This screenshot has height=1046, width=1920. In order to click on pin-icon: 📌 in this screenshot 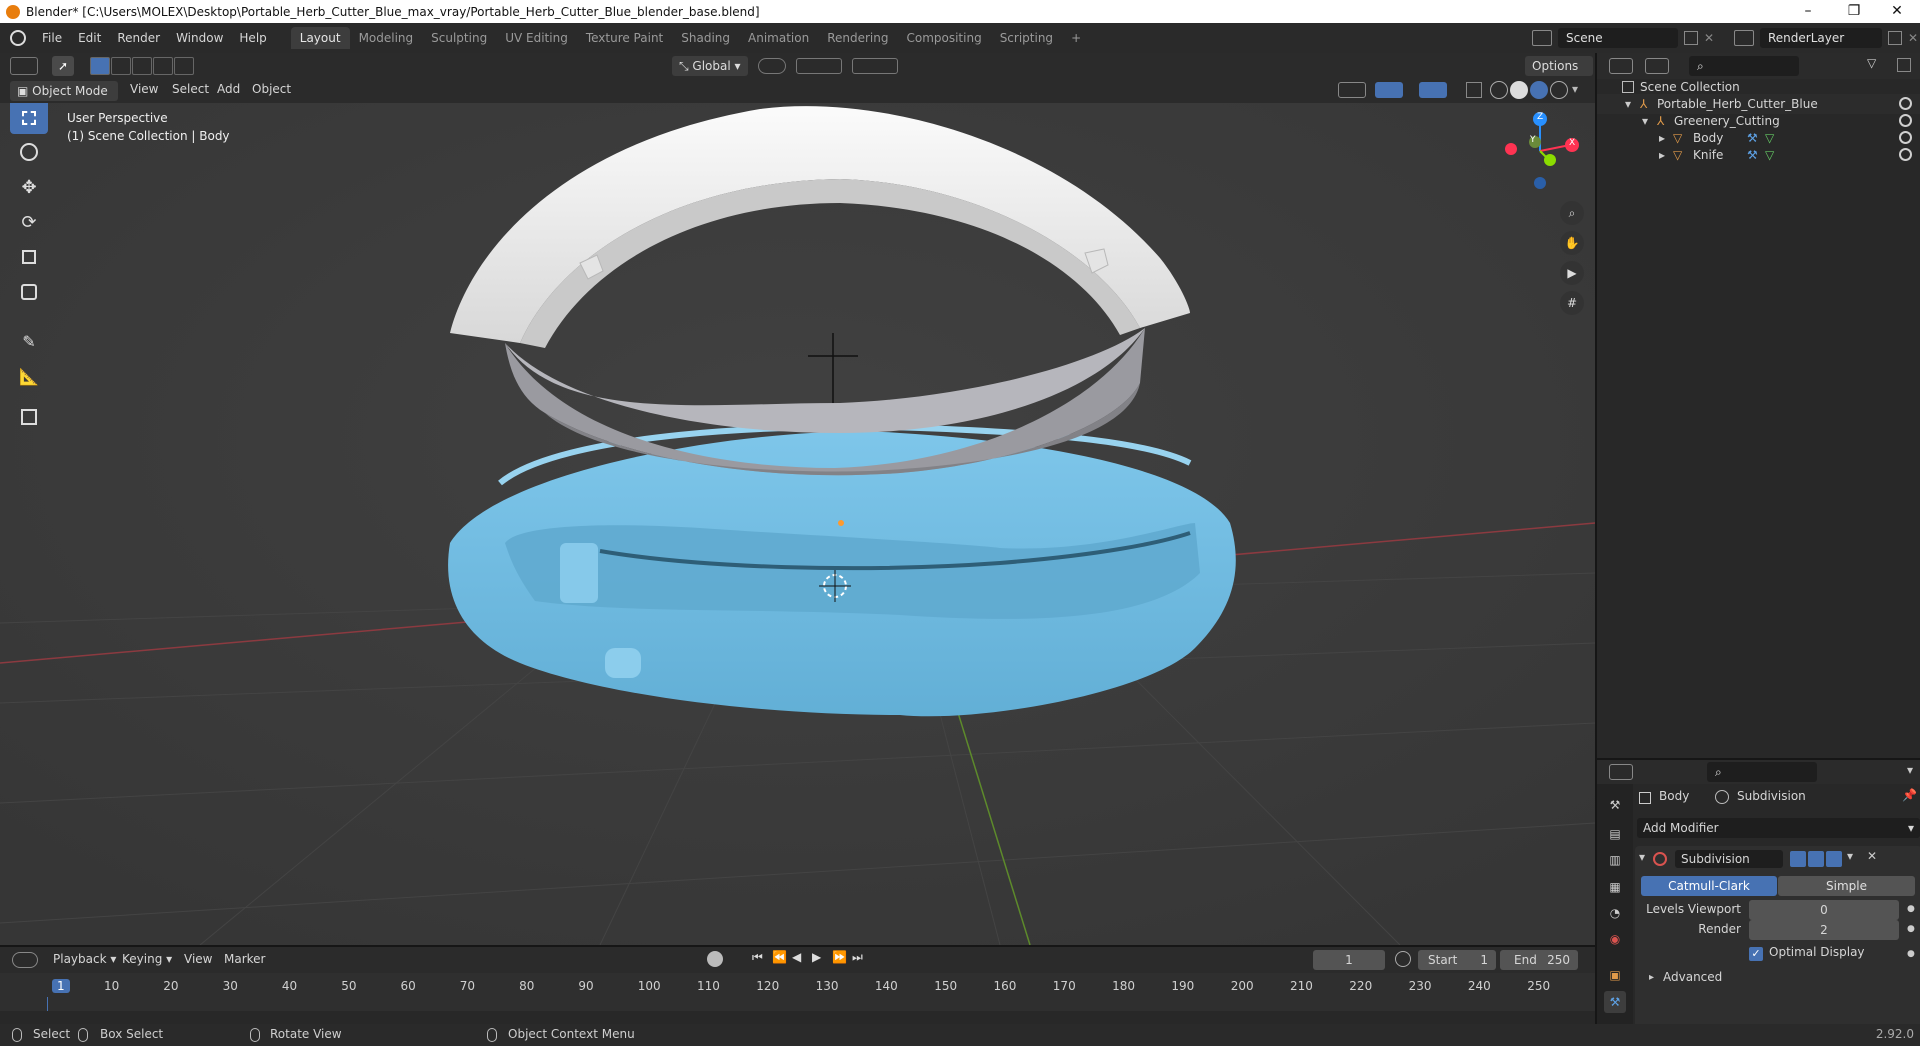, I will do `click(1909, 795)`.